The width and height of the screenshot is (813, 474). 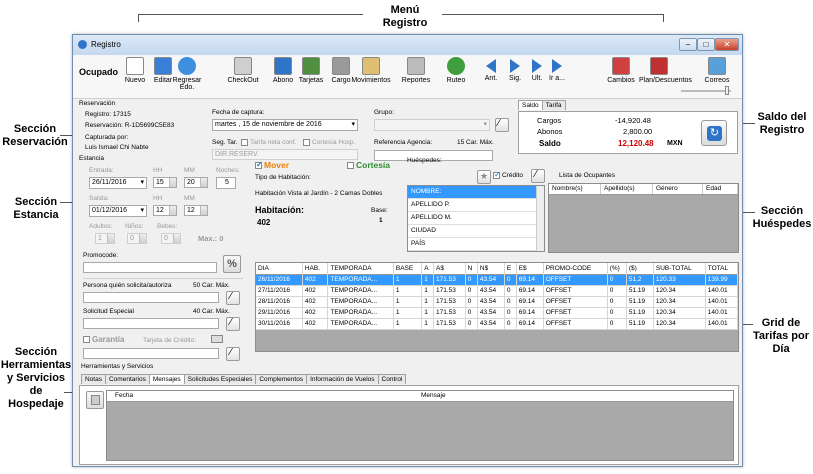 I want to click on noches-label: Noches:, so click(x=228, y=170).